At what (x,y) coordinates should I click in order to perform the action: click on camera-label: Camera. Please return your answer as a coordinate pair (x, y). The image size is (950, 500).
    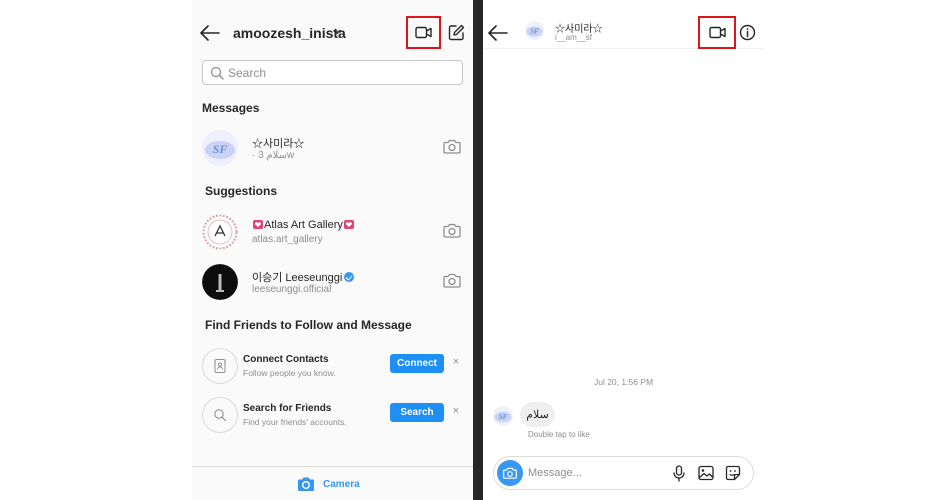
    Looking at the image, I should click on (341, 484).